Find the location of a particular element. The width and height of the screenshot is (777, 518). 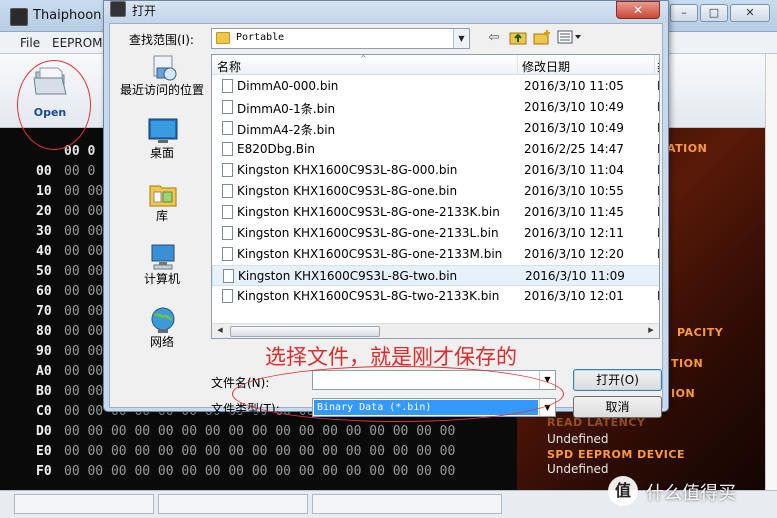

menu-eeprom: EEPROM is located at coordinates (77, 43).